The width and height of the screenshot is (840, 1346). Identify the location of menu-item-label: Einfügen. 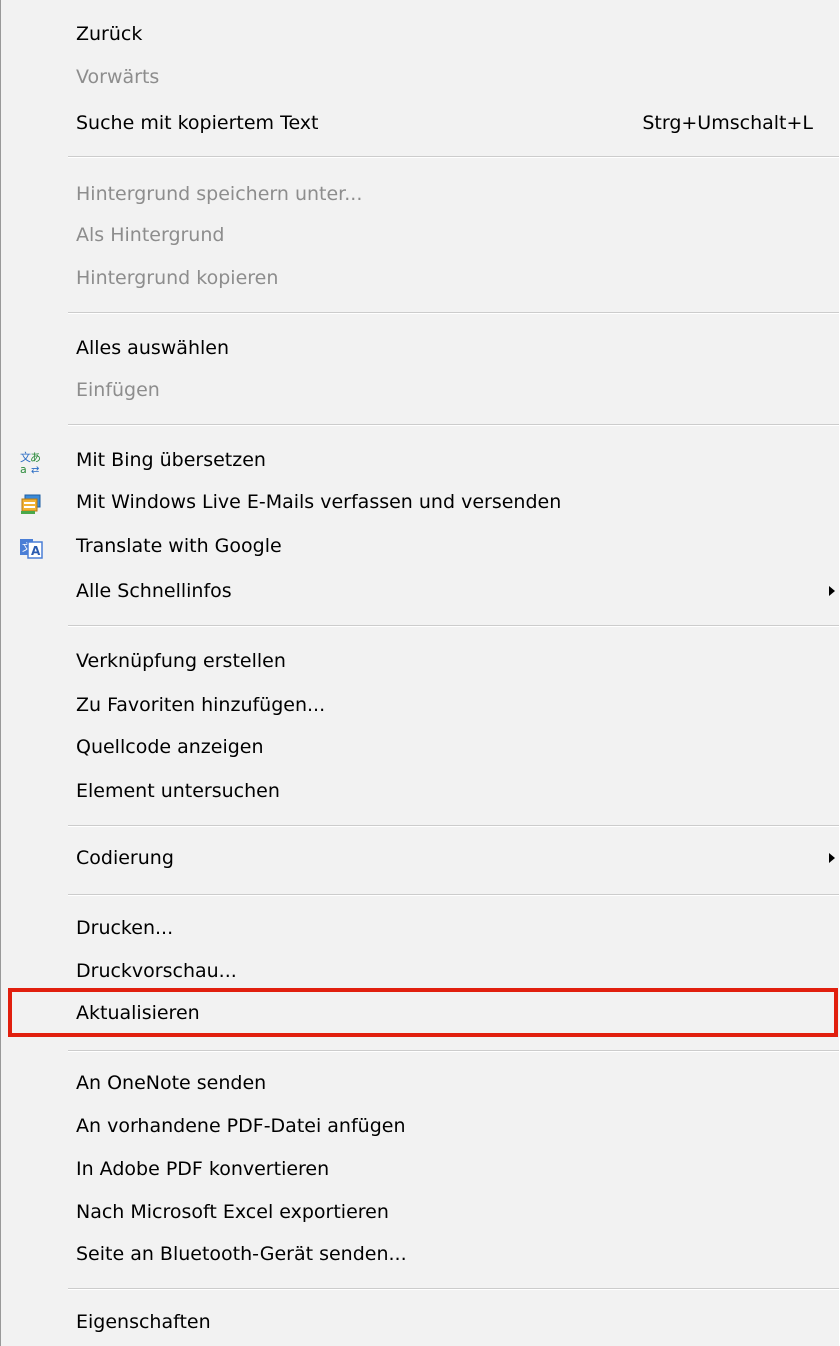
(118, 390).